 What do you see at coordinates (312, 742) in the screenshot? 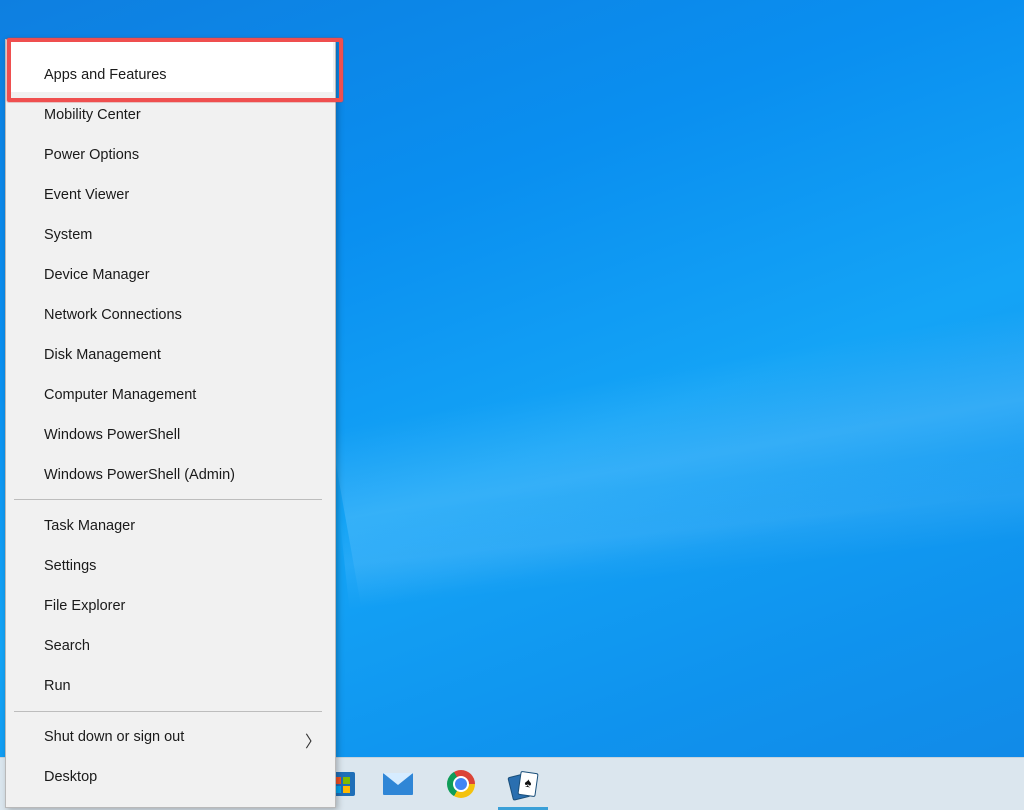
I see `chevron-right-icon: 〉` at bounding box center [312, 742].